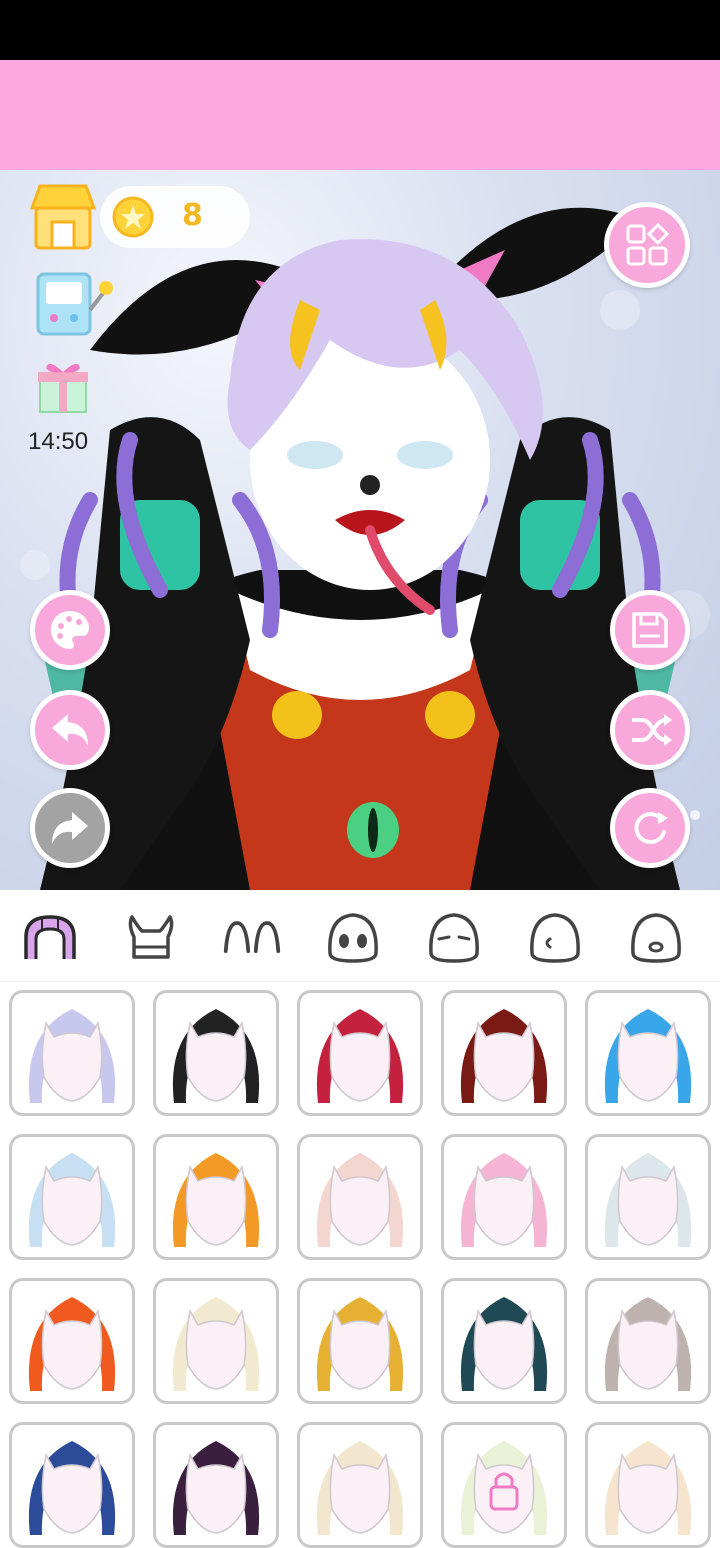  I want to click on face-nose-icon, so click(555, 938).